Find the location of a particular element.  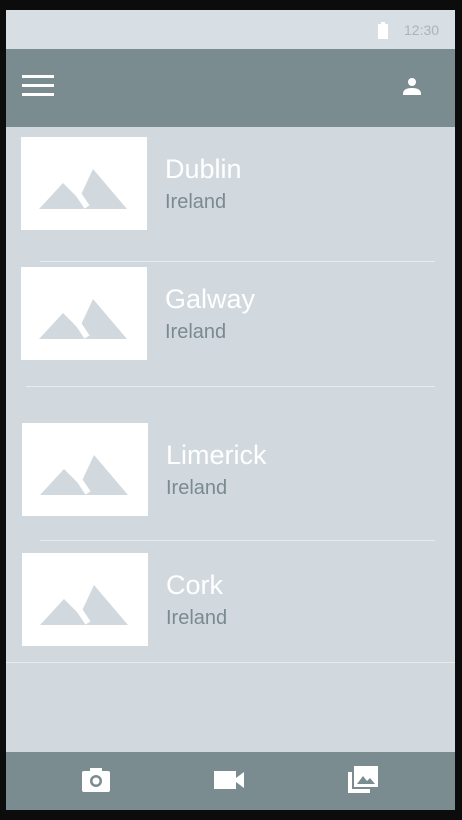

battery-icon is located at coordinates (383, 30).